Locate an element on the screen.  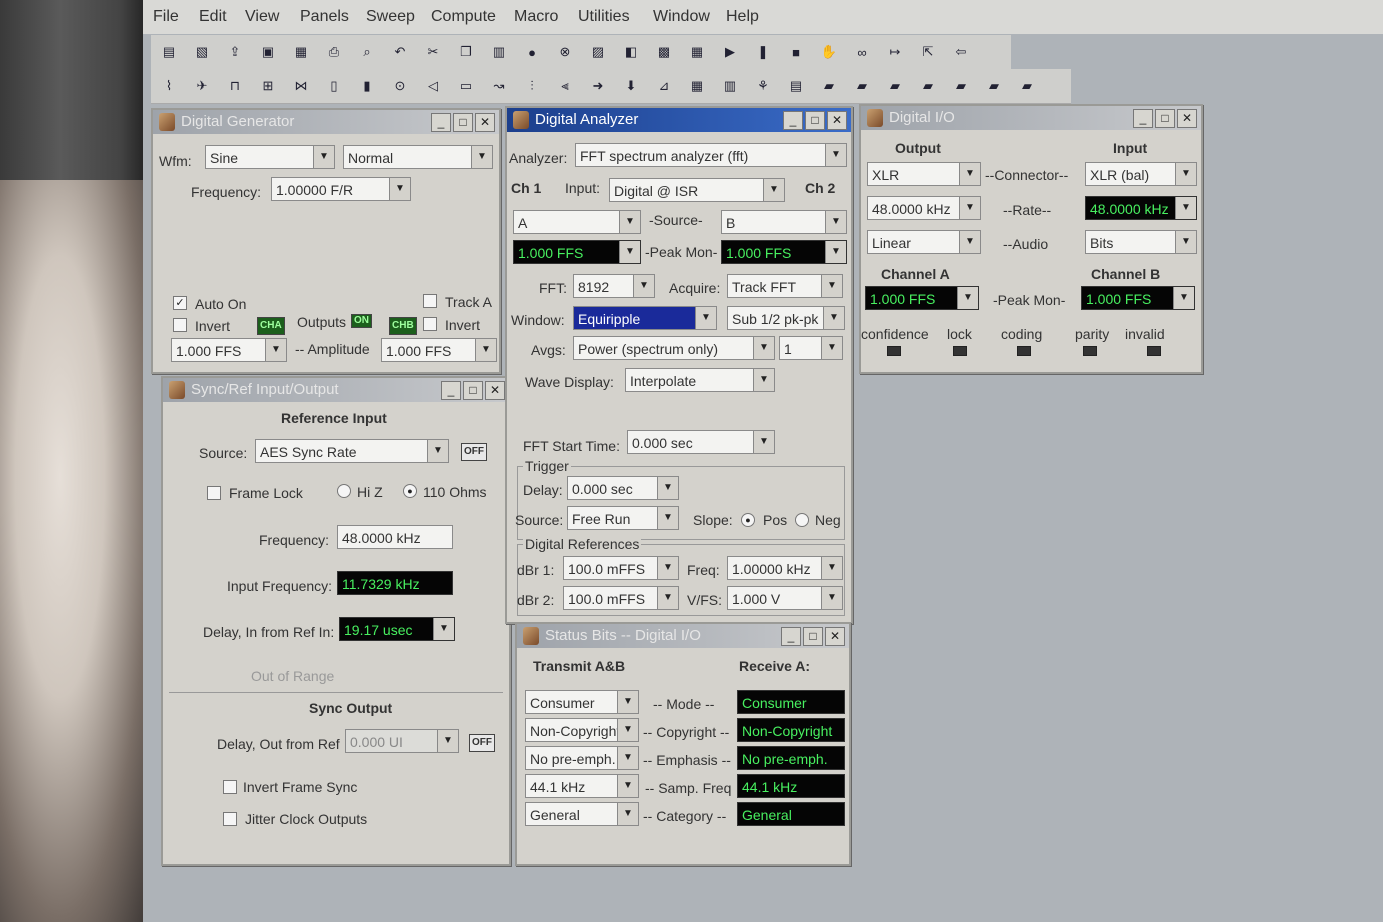
delay-in-field: 19.17 usec is located at coordinates (397, 629).